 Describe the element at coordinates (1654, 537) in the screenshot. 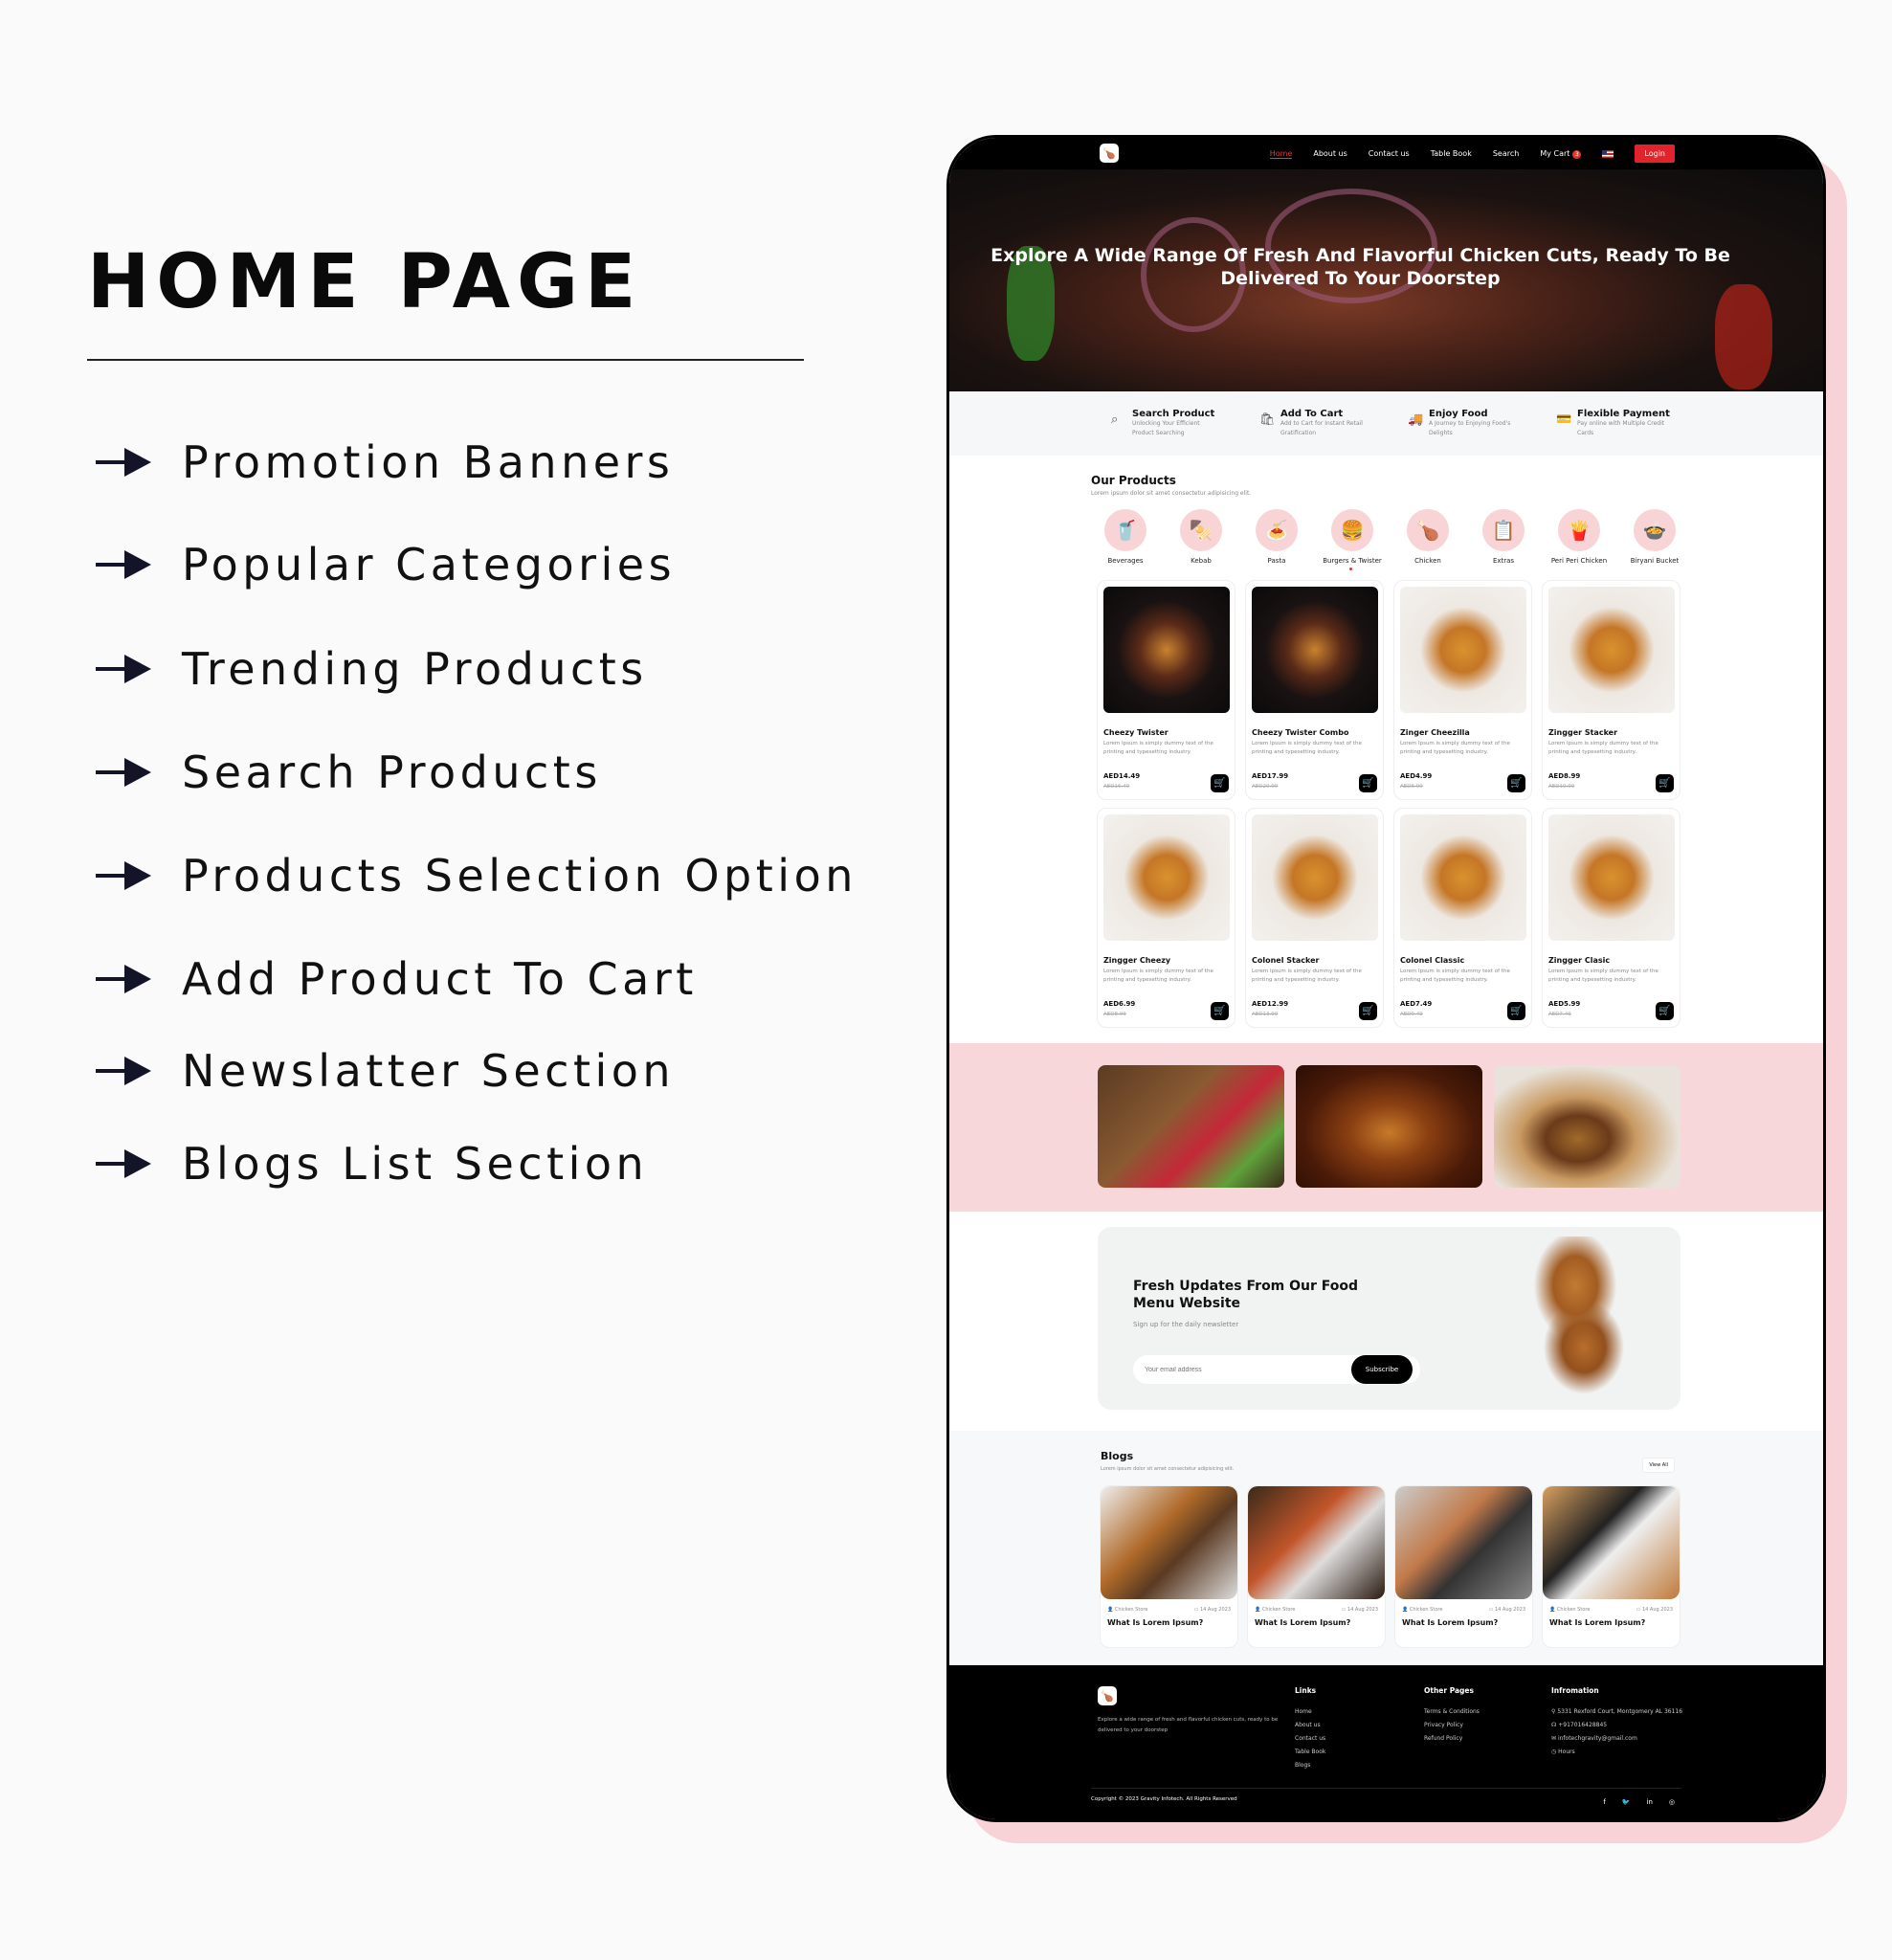

I see `category-item: 🍲 Biryani Bucket` at that location.